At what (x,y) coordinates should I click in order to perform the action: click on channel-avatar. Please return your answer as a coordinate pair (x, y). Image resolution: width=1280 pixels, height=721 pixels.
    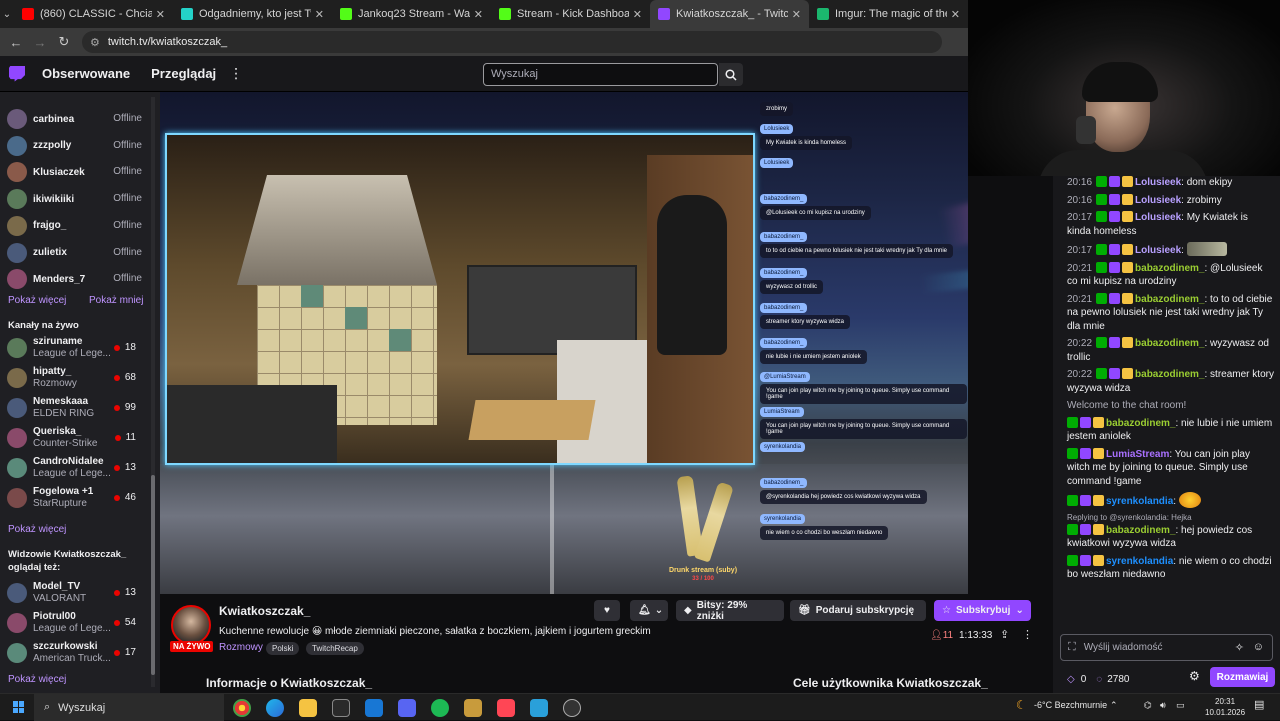
    Looking at the image, I should click on (191, 625).